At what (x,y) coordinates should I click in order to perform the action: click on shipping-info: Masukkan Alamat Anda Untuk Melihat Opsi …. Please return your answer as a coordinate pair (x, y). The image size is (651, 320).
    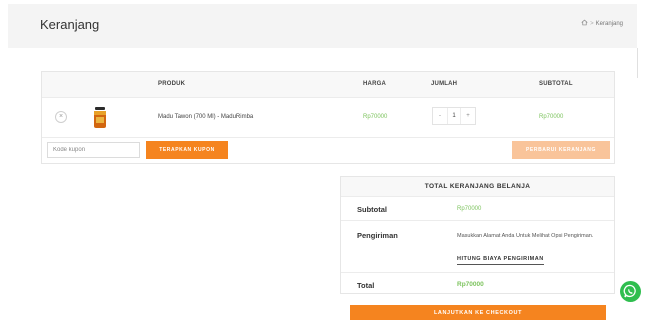
    Looking at the image, I should click on (525, 236).